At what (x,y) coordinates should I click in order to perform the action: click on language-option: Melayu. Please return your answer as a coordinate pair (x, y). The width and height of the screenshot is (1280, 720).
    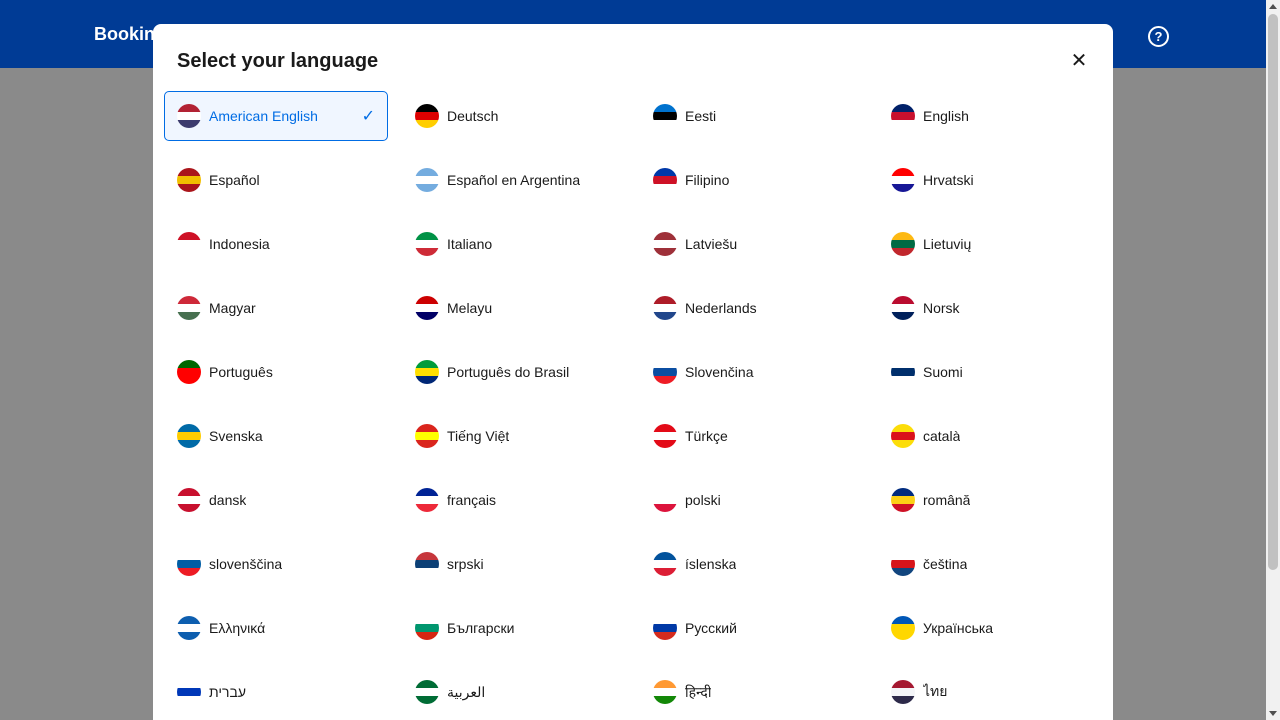
    Looking at the image, I should click on (514, 308).